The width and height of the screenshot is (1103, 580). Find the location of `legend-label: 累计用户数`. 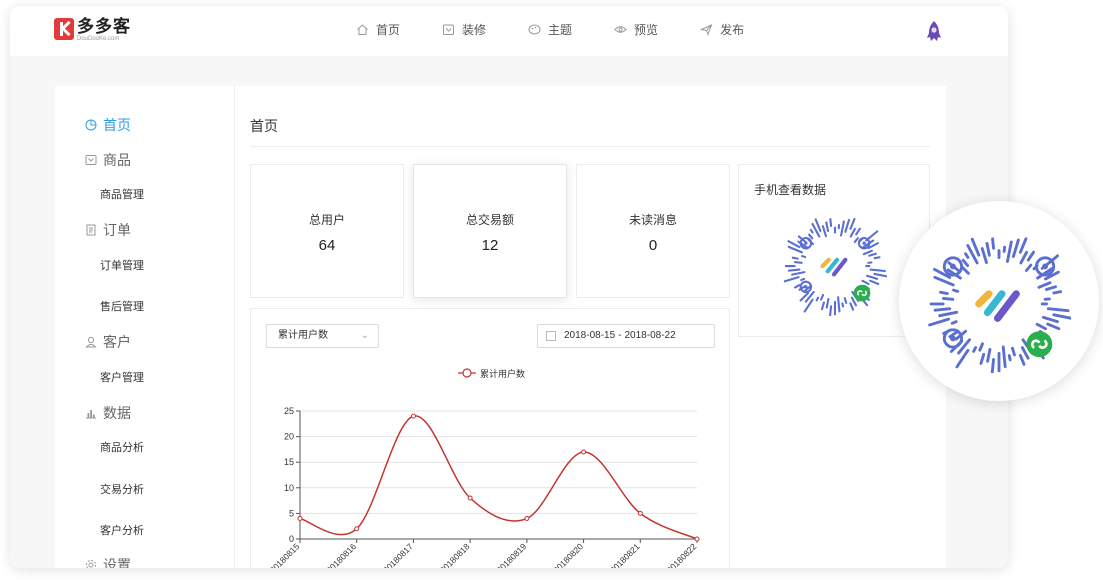

legend-label: 累计用户数 is located at coordinates (502, 373).